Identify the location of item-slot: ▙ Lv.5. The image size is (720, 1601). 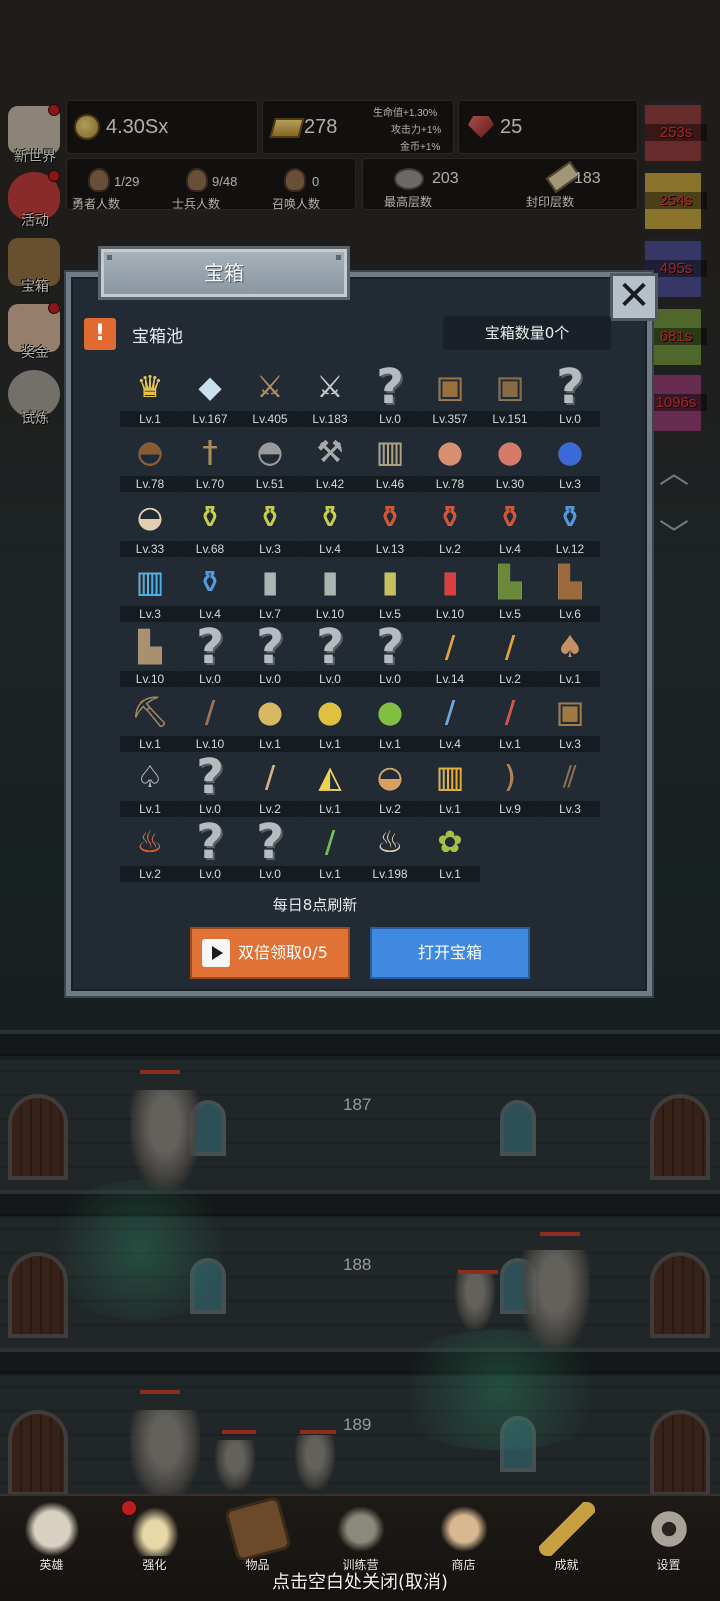
(510, 590).